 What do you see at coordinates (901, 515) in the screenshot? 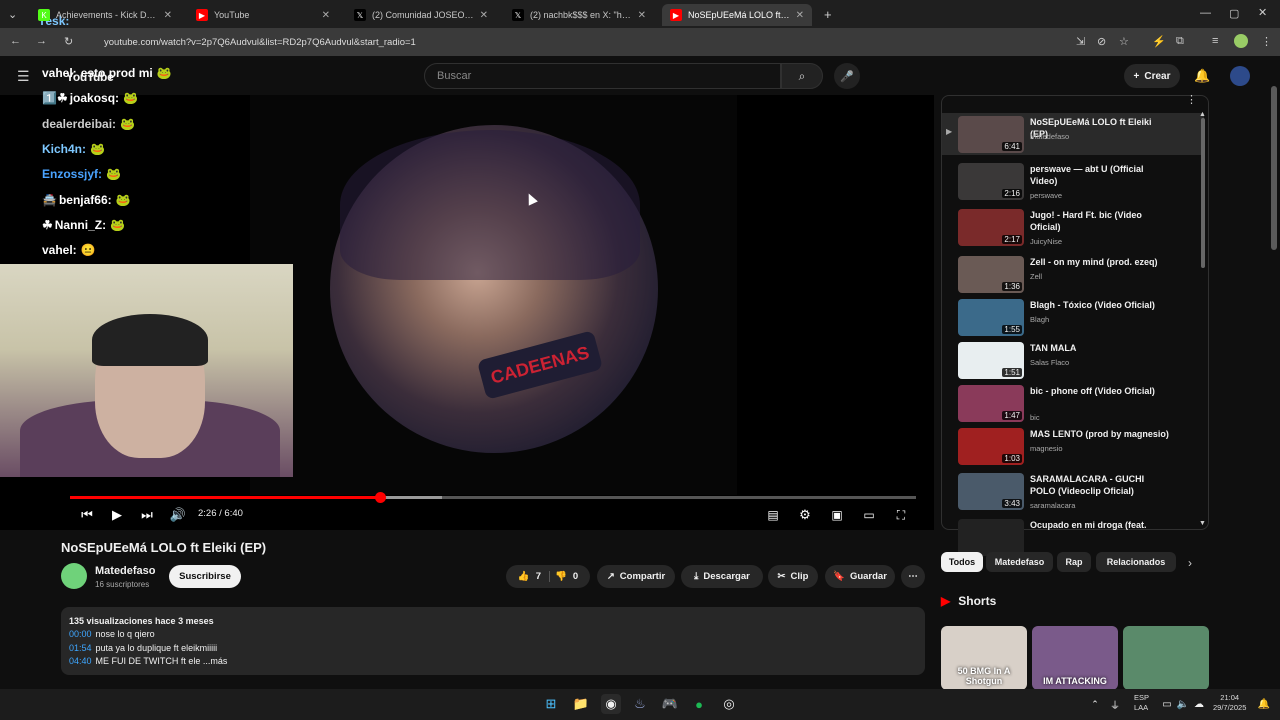
I see `fullscreen-icon: ⛶` at bounding box center [901, 515].